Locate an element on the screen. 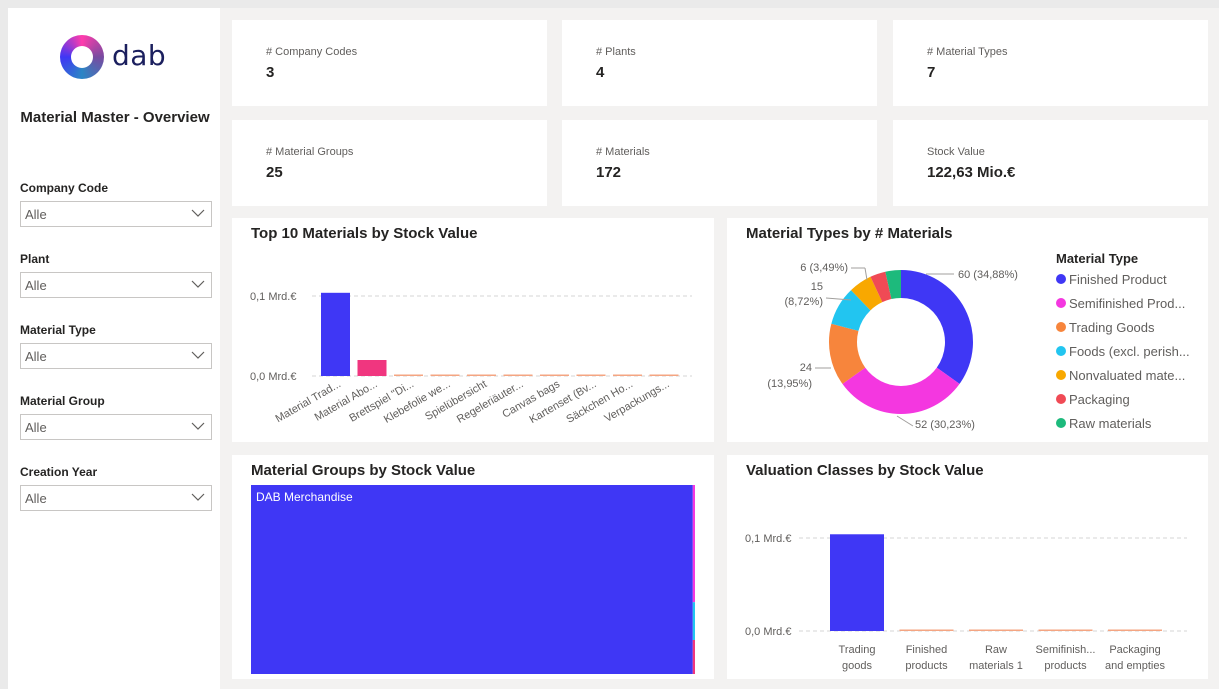  slicer-label: Material Group is located at coordinates (62, 401).